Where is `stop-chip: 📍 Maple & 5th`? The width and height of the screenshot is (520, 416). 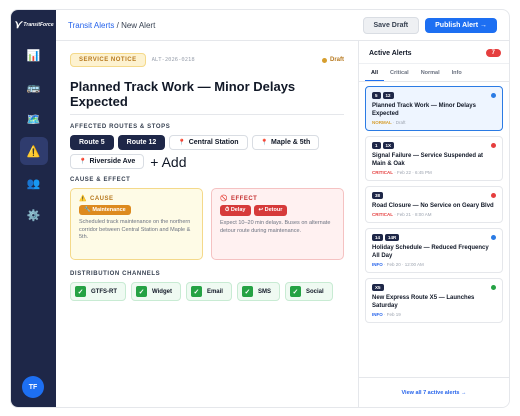 stop-chip: 📍 Maple & 5th is located at coordinates (285, 142).